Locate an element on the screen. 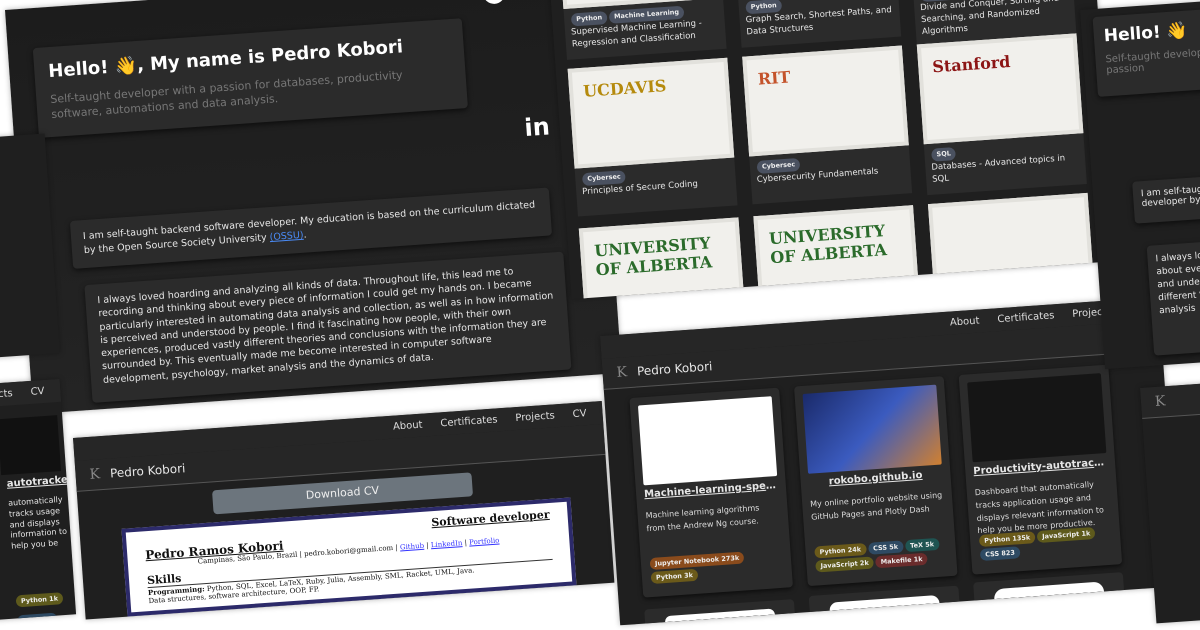 This screenshot has height=630, width=1200. tag: CSS 823 is located at coordinates (37, 619).